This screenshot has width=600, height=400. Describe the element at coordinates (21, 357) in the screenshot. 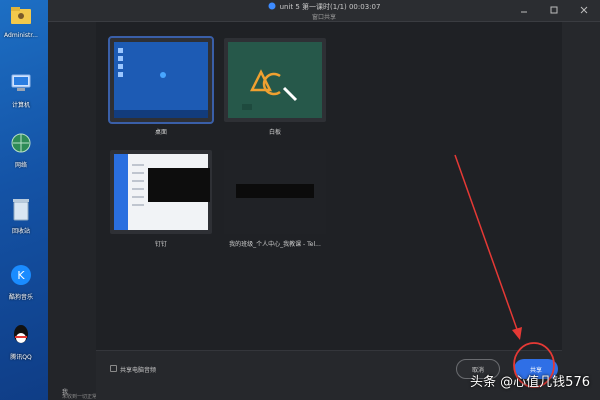

I see `desktop-icon-label: 腾讯QQ` at that location.